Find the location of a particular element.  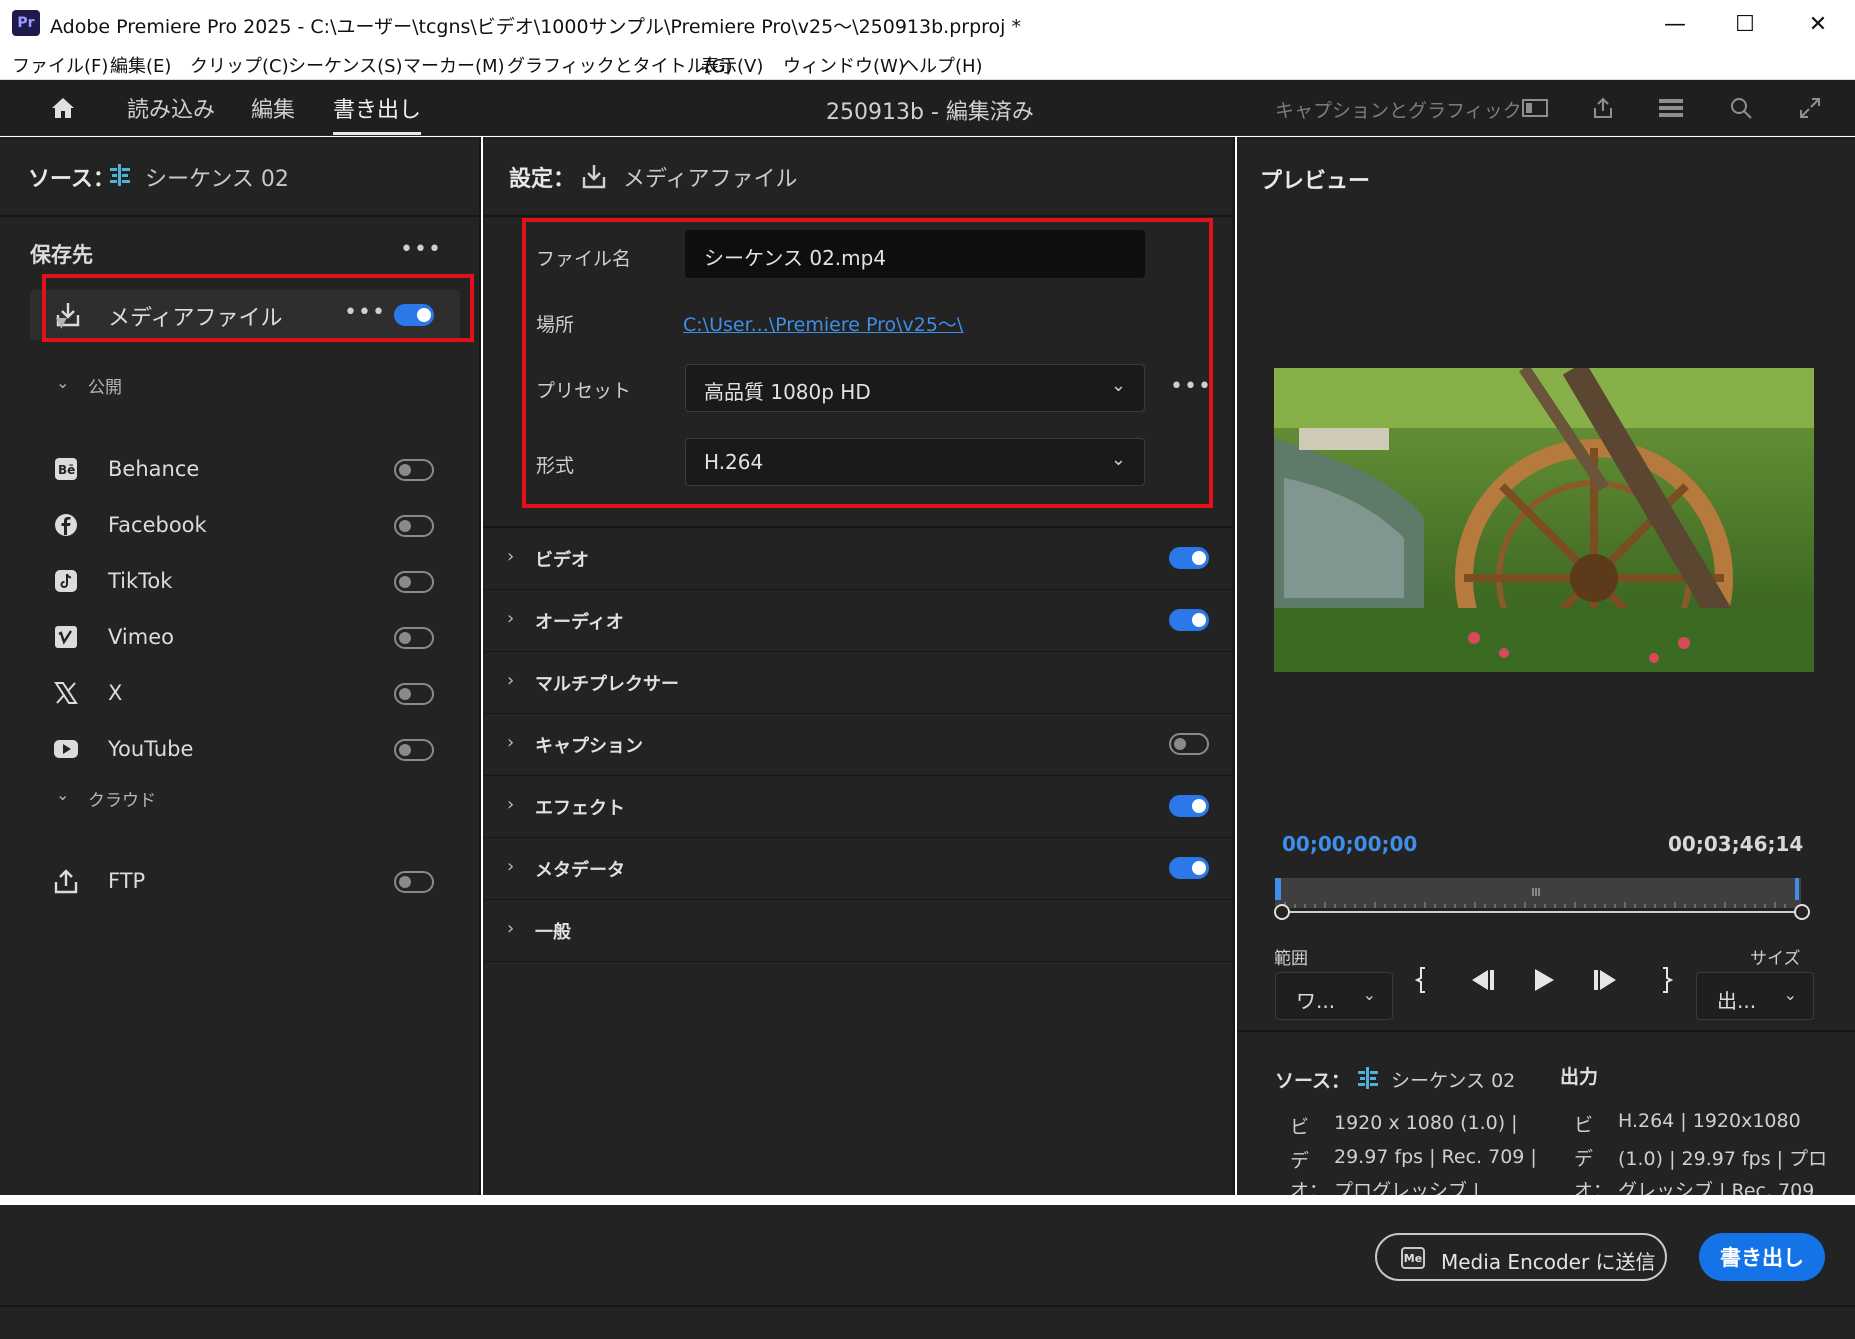

effects-toggle is located at coordinates (1189, 806).